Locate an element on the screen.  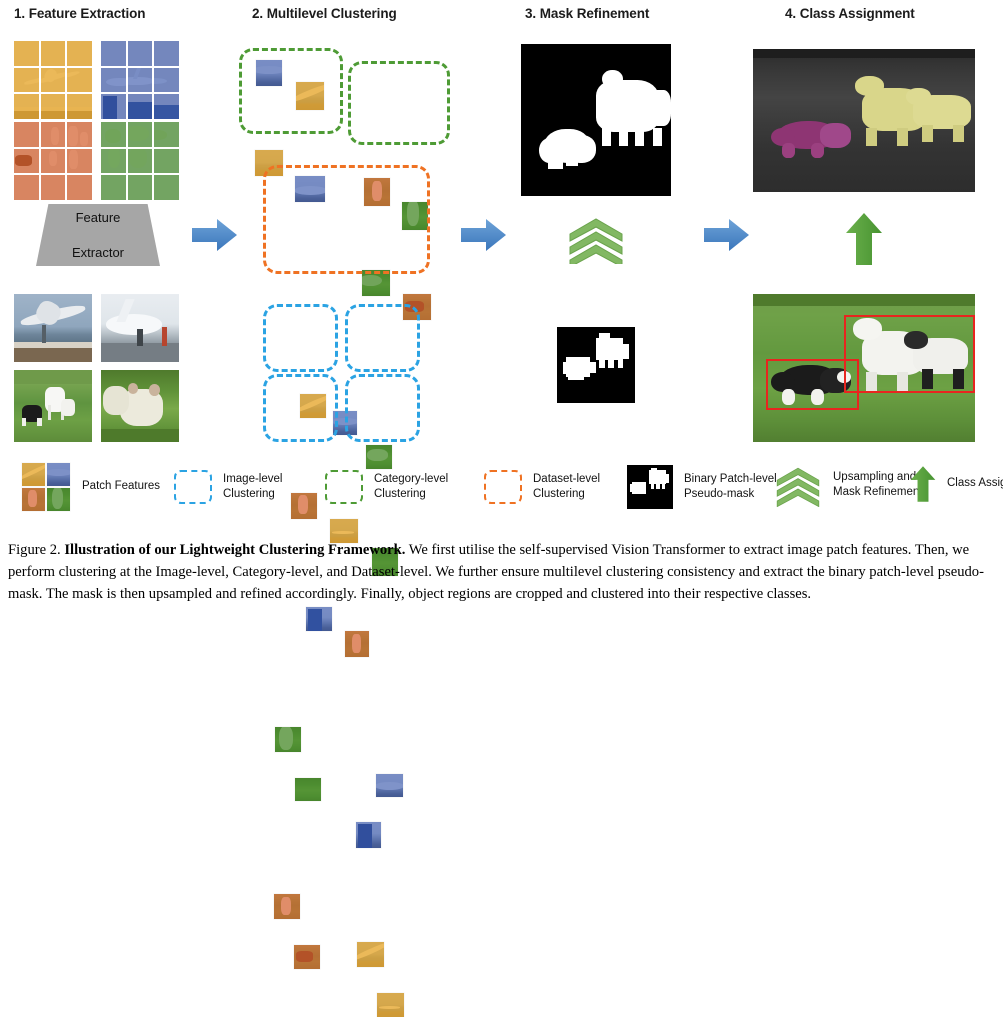
triple-chevron-up-icon-legend is located at coordinates (798, 487).